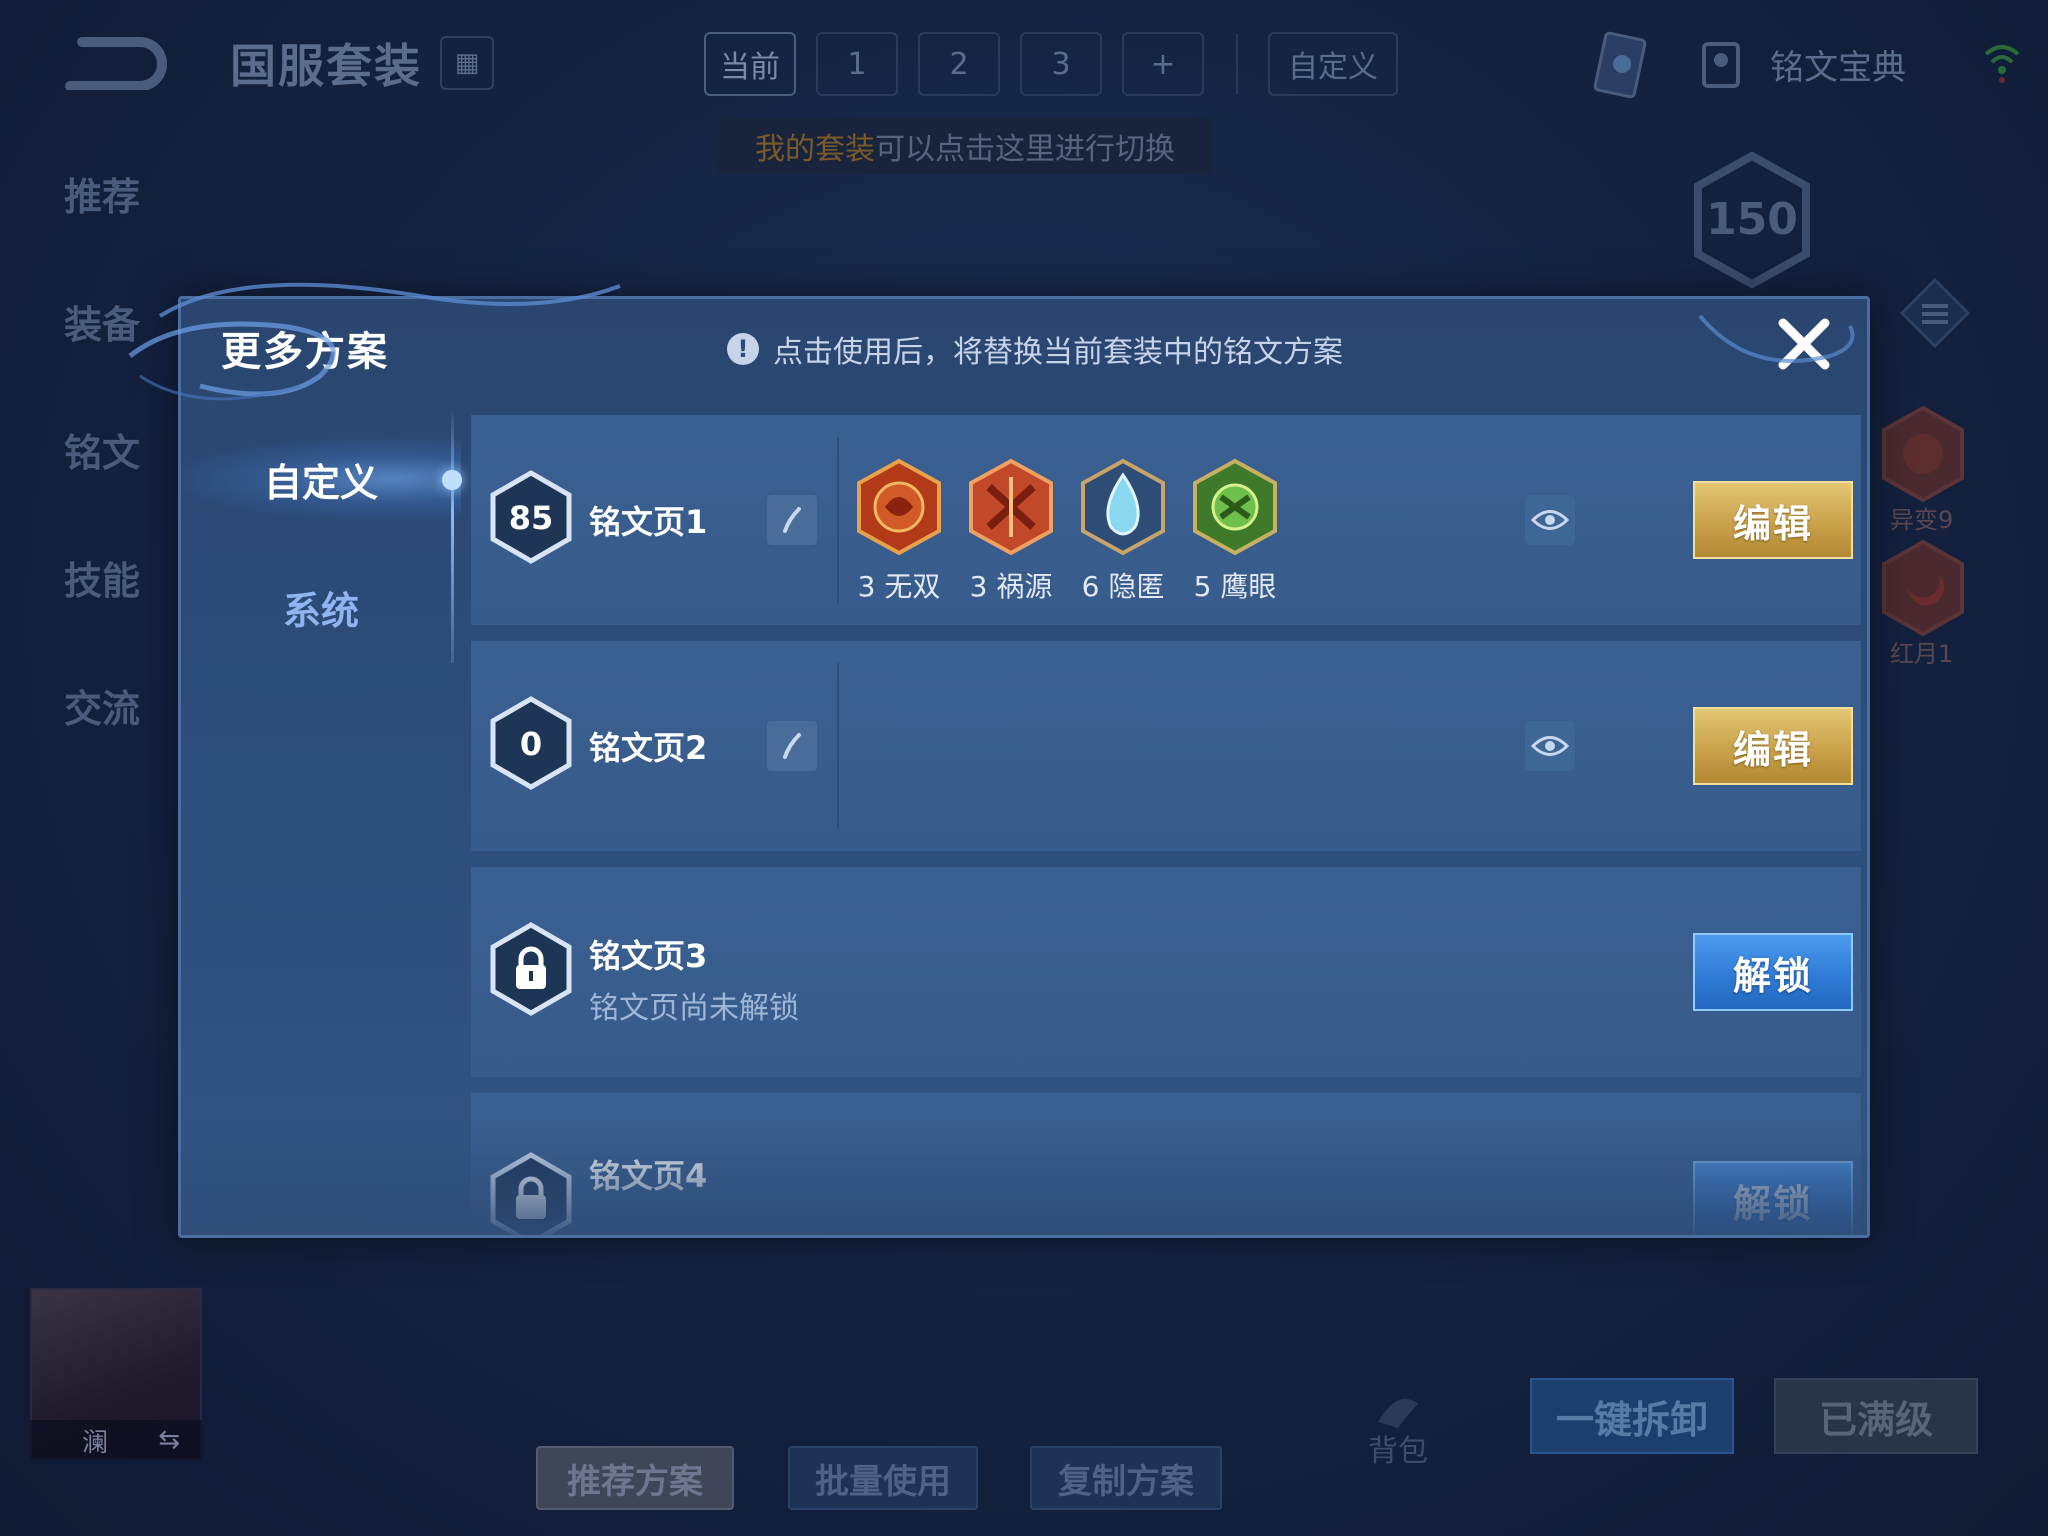 This screenshot has height=1536, width=2048. What do you see at coordinates (117, 60) in the screenshot?
I see `back-arrow-icon` at bounding box center [117, 60].